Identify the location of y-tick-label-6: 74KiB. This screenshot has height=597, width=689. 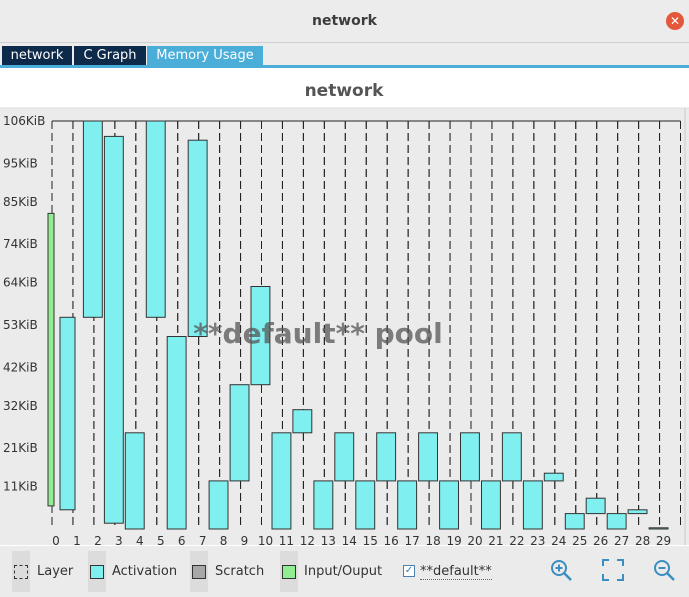
(20, 244).